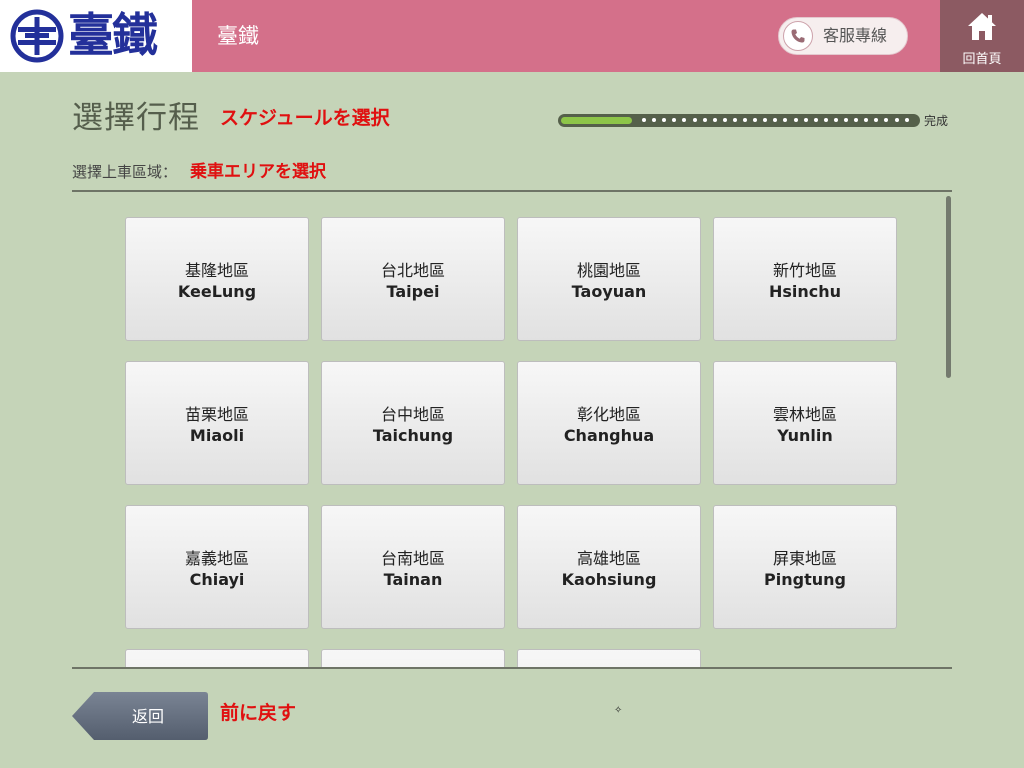 The width and height of the screenshot is (1024, 768). I want to click on back-label: 返回, so click(148, 716).